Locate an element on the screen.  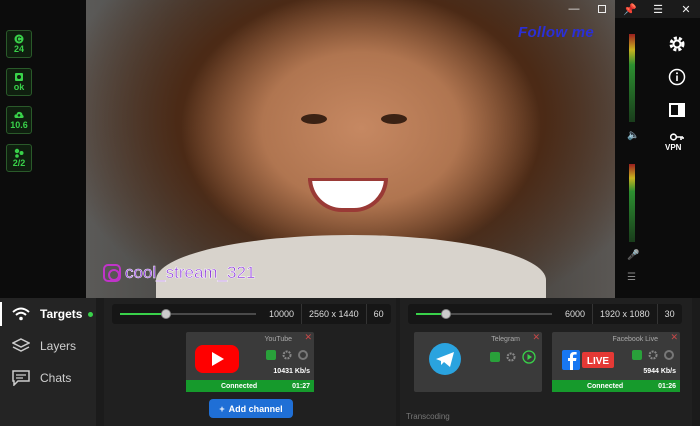
preview-eyes is located at coordinates (356, 122).